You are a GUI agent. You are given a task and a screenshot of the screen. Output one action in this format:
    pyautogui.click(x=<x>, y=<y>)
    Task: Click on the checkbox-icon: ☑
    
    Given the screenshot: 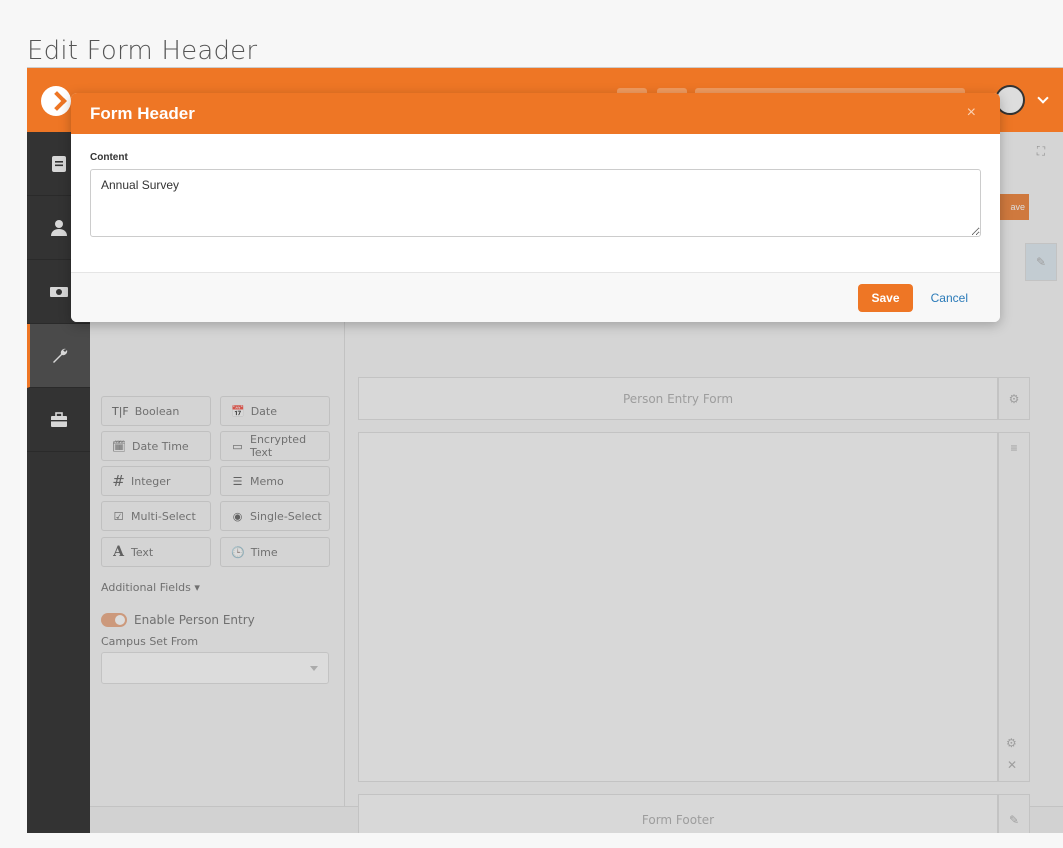 What is the action you would take?
    pyautogui.click(x=118, y=516)
    